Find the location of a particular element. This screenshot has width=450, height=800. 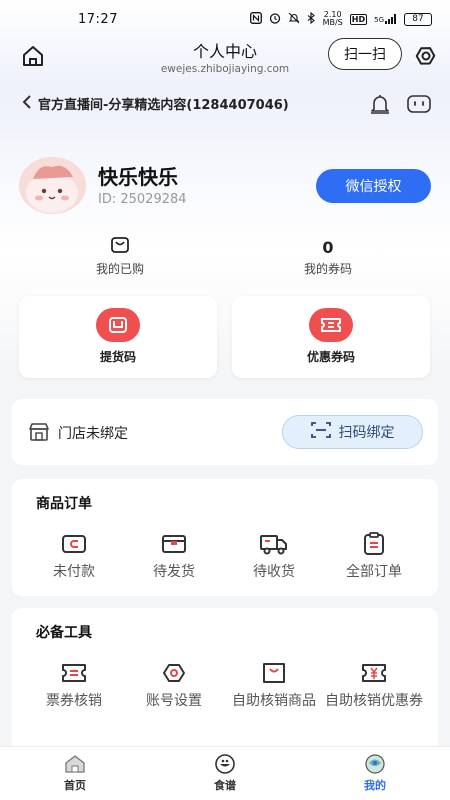

orders-card: 商品订单 未付款 待发货 待收货 全部订单 is located at coordinates (225, 537).